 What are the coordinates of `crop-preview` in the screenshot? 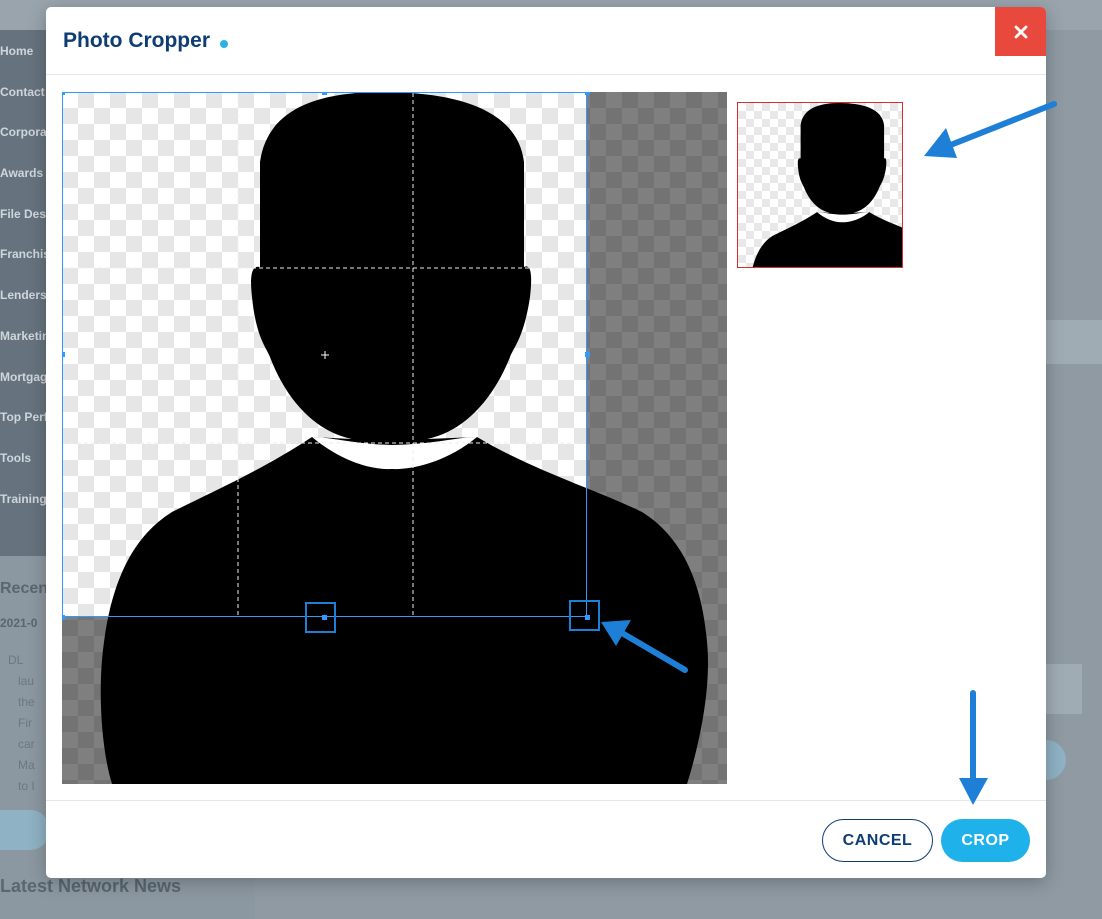 It's located at (820, 185).